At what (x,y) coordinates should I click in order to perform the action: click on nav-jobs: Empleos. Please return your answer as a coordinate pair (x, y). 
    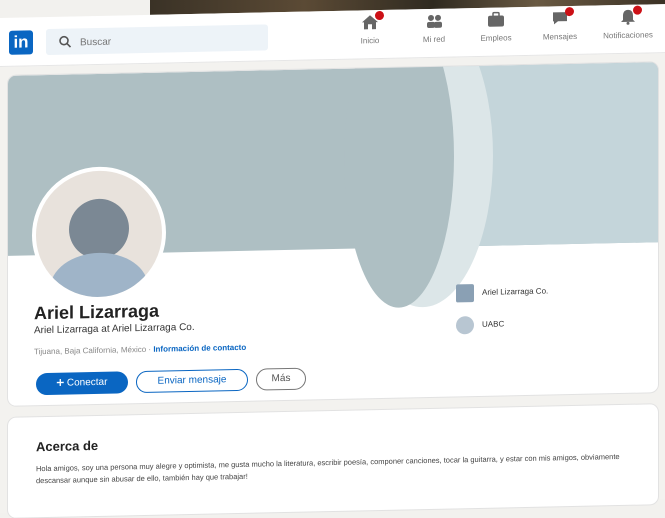
    Looking at the image, I should click on (496, 31).